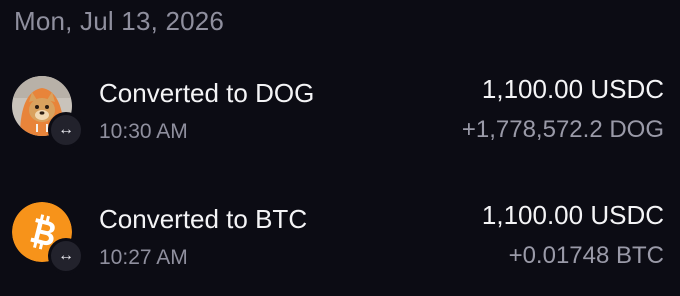  Describe the element at coordinates (586, 255) in the screenshot. I see `transaction-received: +0.01748 BTC` at that location.